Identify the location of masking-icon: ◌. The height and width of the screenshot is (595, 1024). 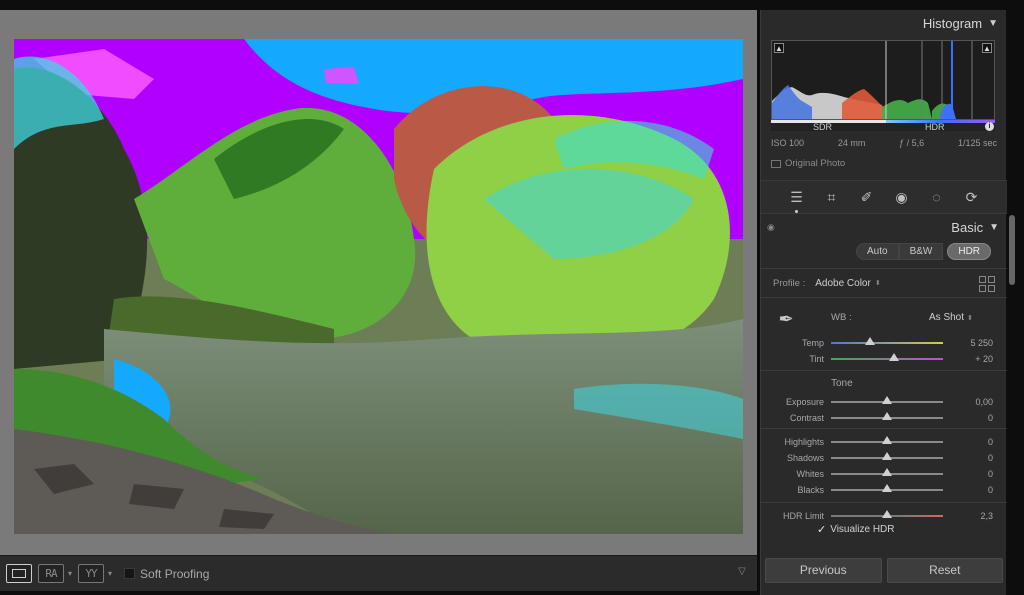
(937, 197).